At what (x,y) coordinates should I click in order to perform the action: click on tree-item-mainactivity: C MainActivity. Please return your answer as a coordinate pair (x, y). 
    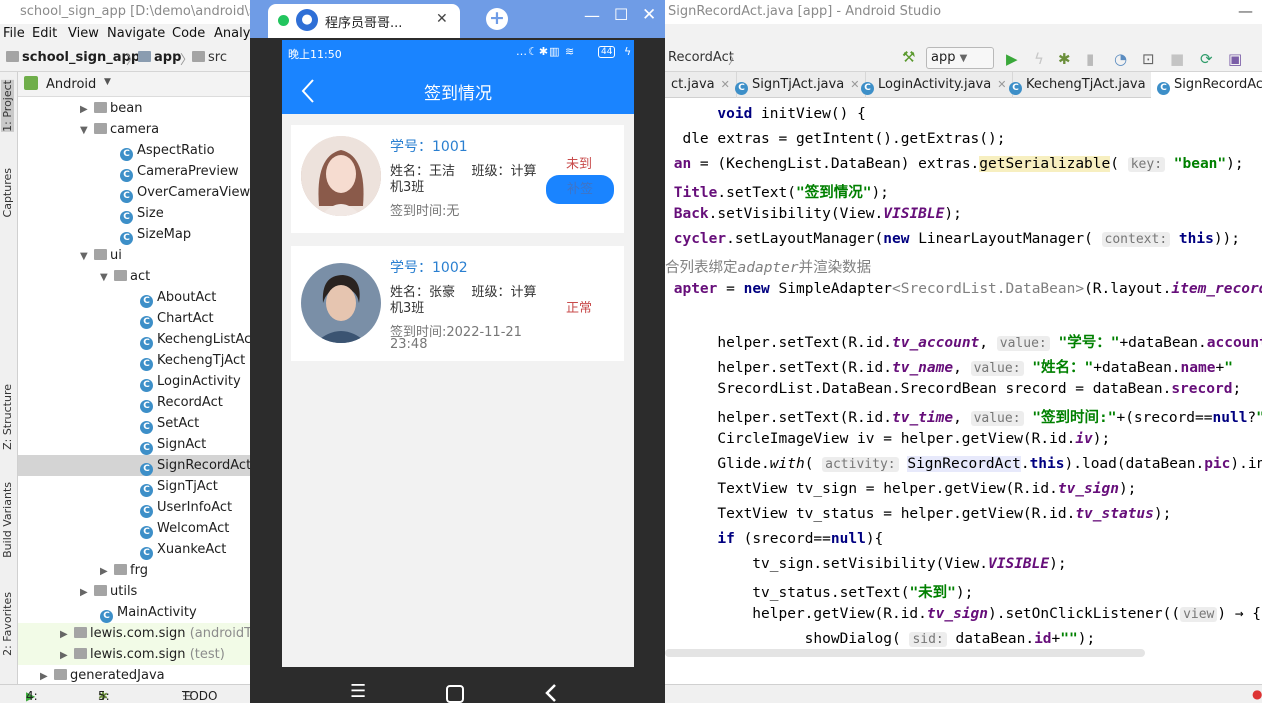
    Looking at the image, I should click on (134, 612).